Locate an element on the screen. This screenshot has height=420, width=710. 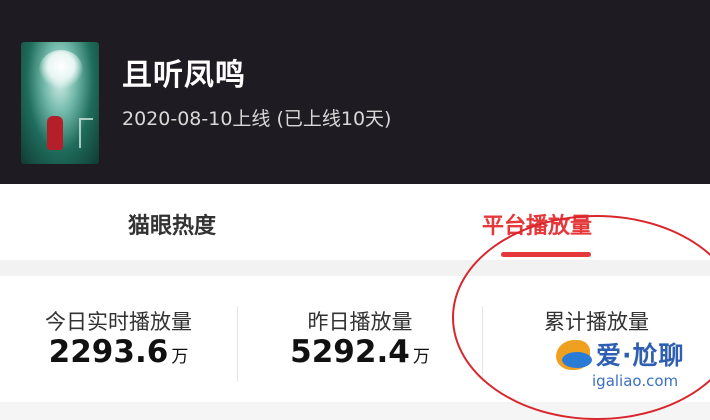
drama-title: 且听凤鸣 is located at coordinates (184, 75).